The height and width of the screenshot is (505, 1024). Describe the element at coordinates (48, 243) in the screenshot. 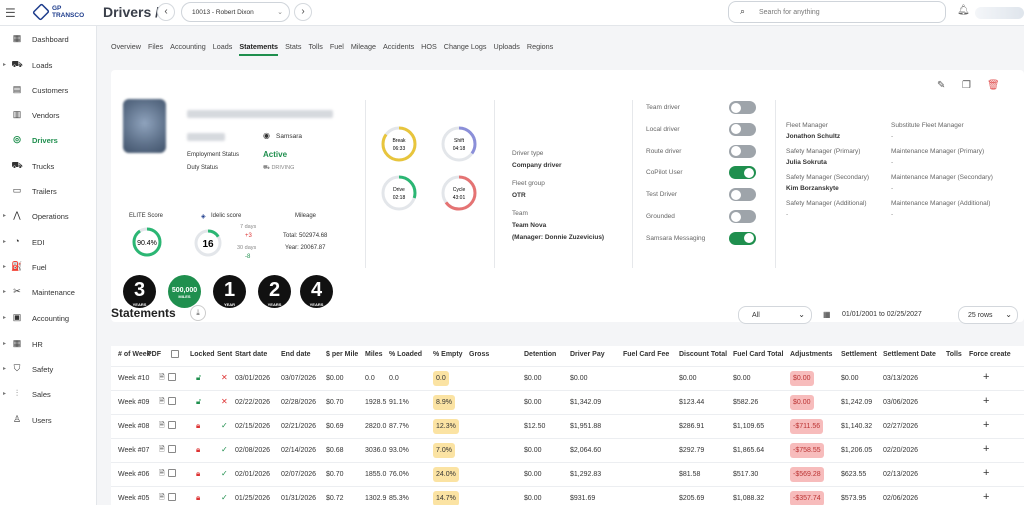

I see `sidebar-item-edi: ▸ ◔ EDI` at that location.